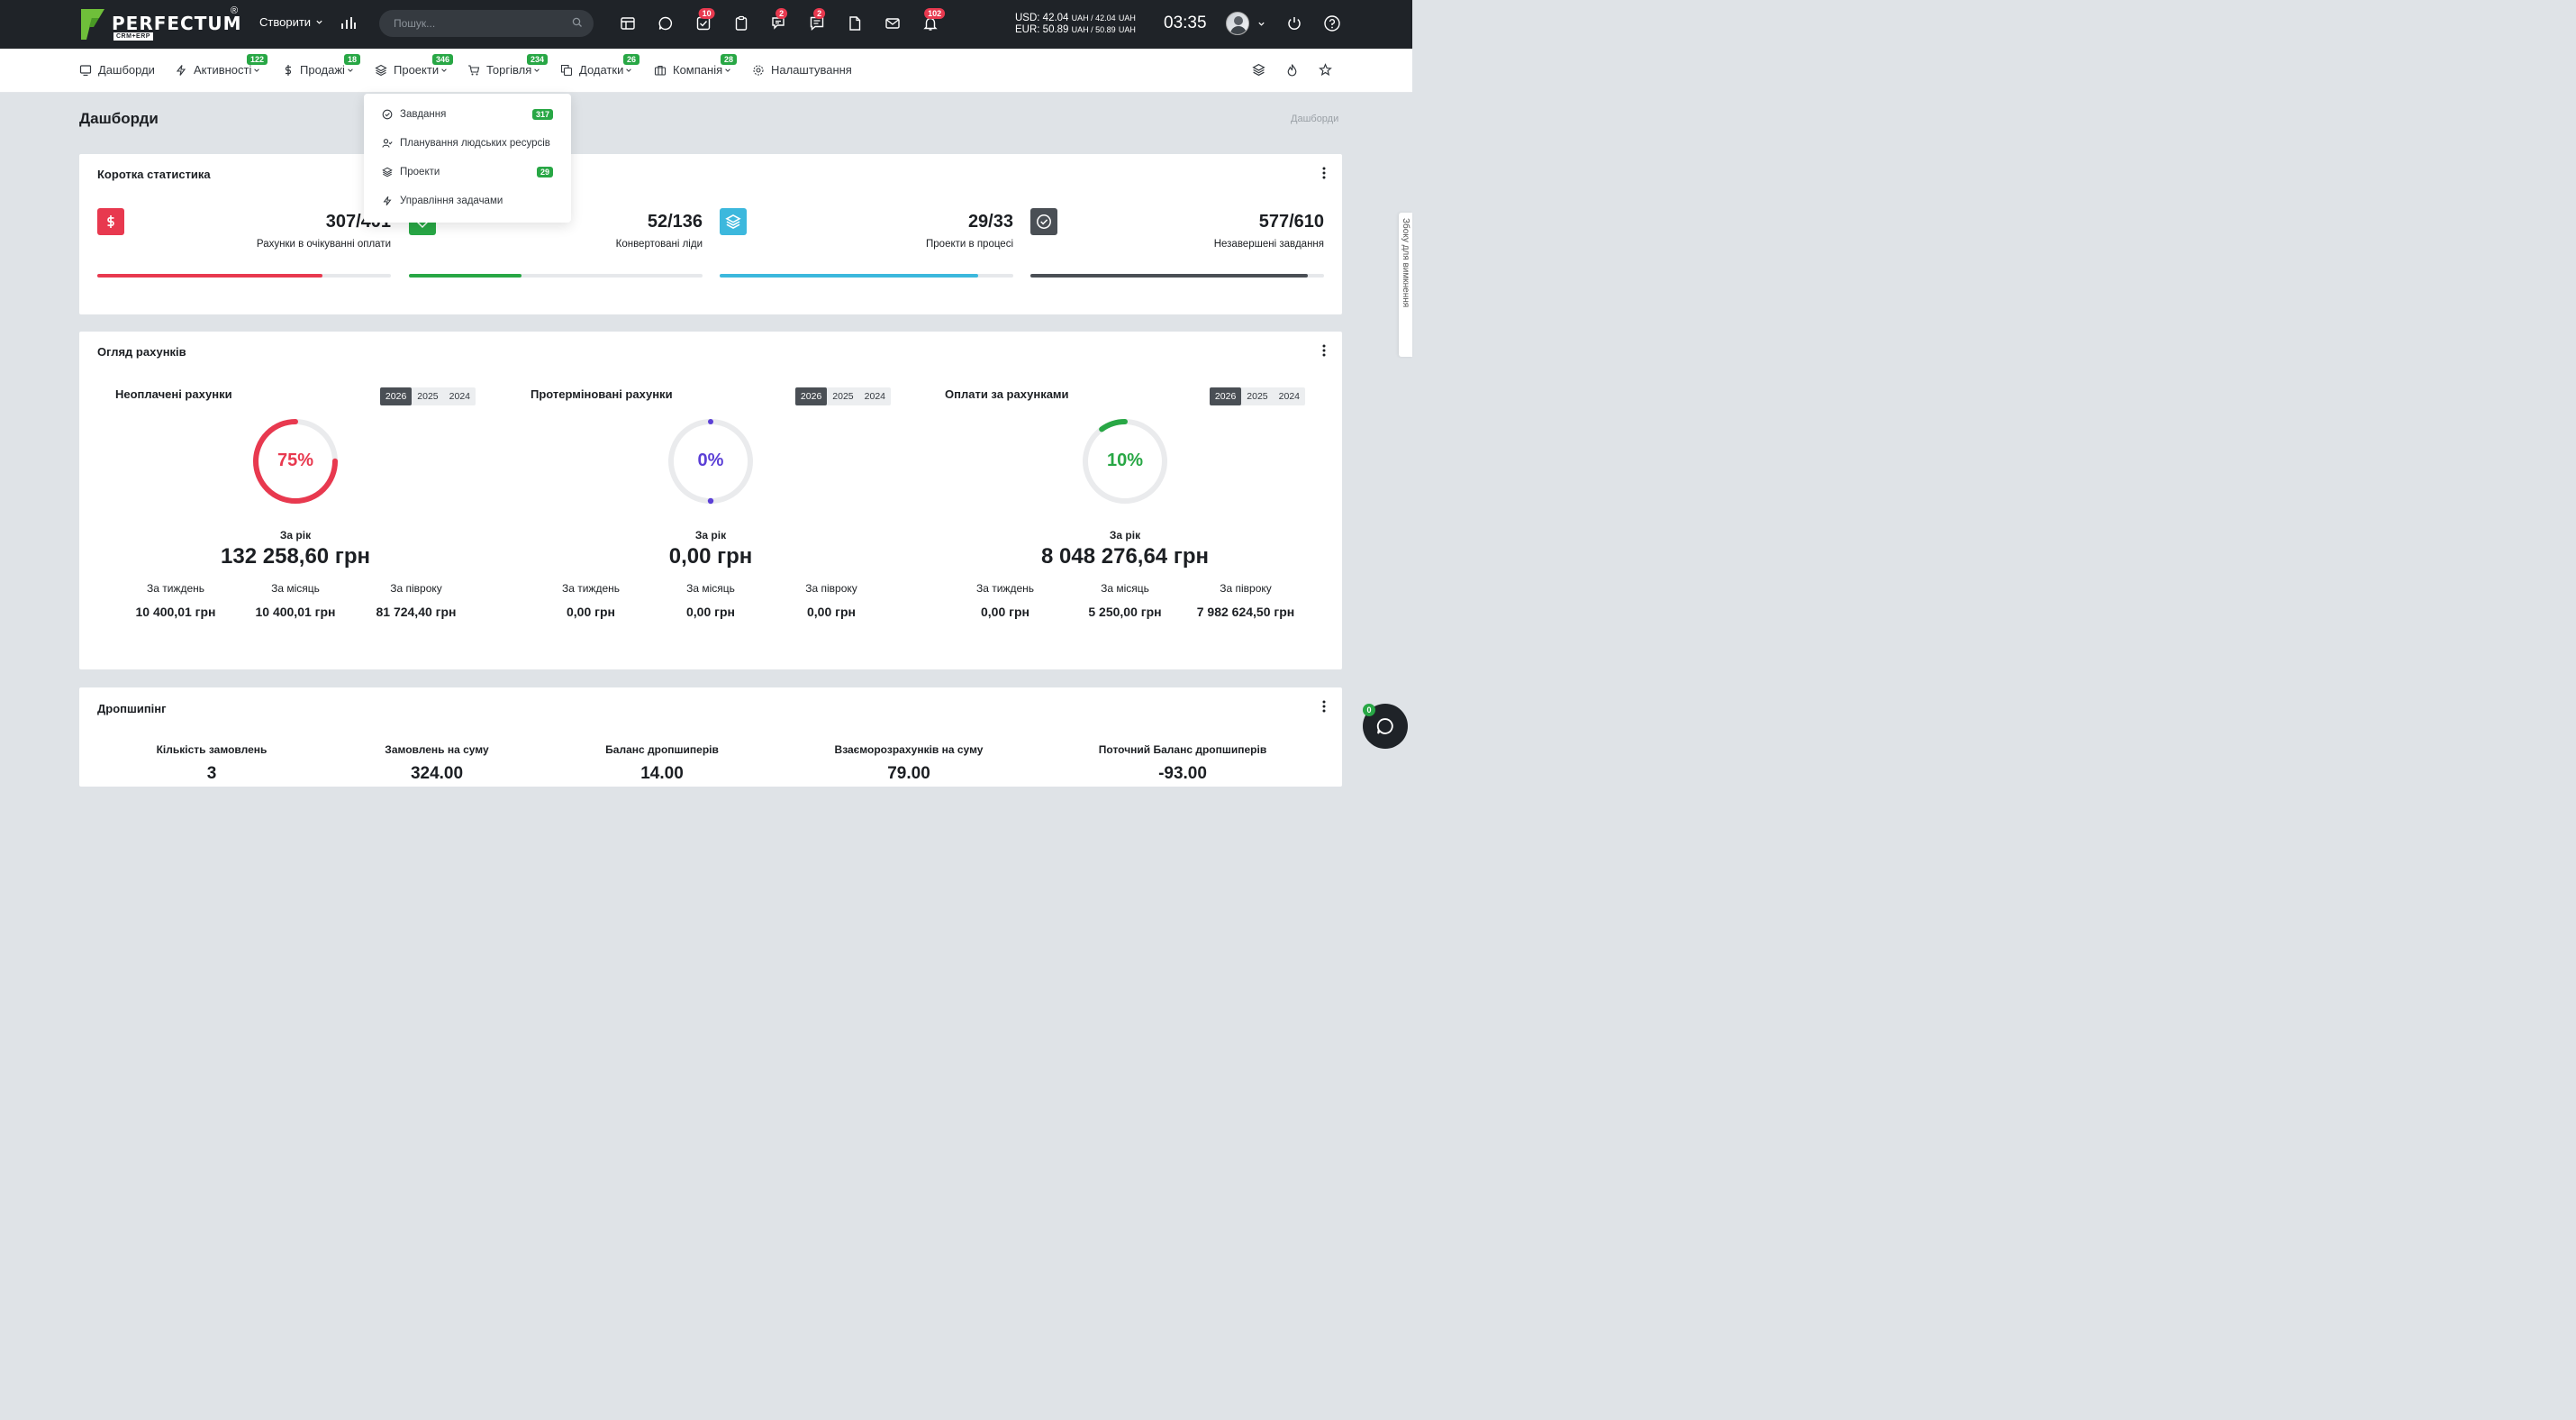 The image size is (2576, 1420). I want to click on search-box, so click(486, 23).